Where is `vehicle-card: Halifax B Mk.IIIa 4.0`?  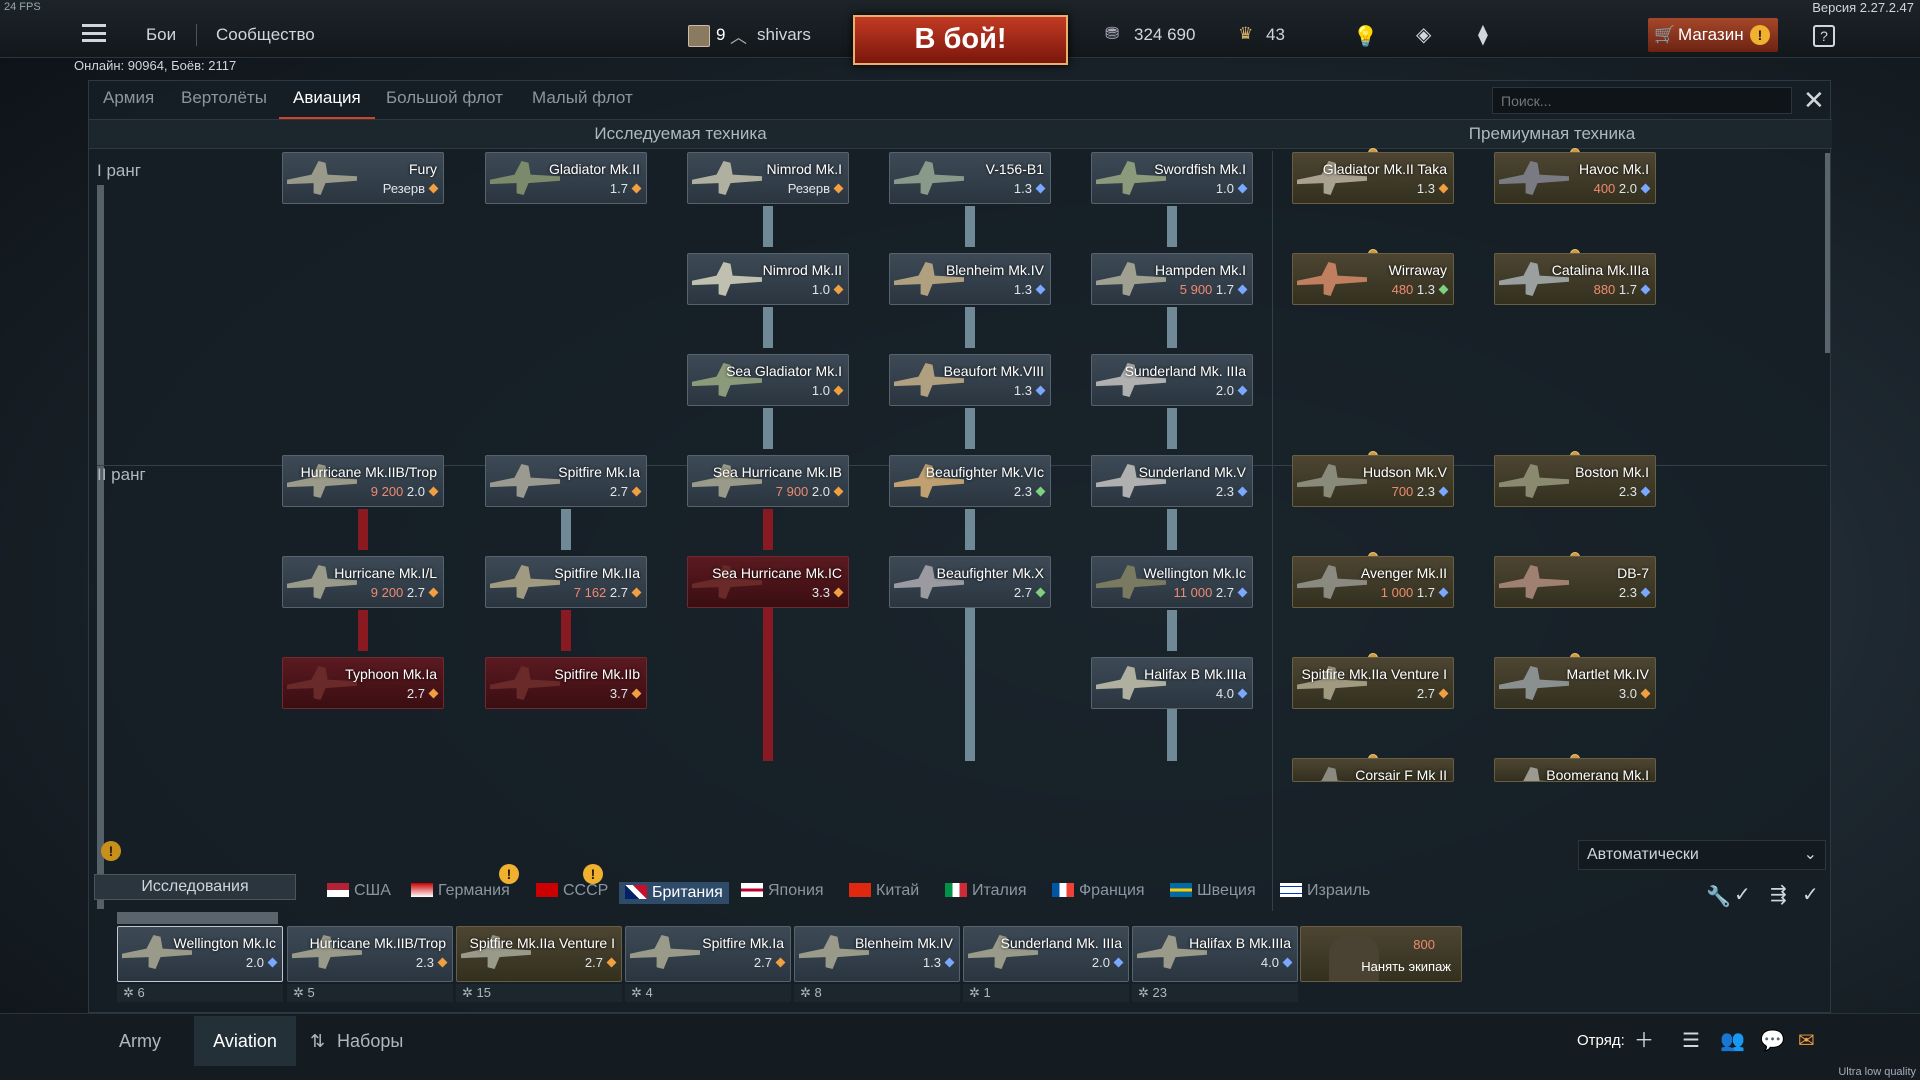 vehicle-card: Halifax B Mk.IIIa 4.0 is located at coordinates (1172, 683).